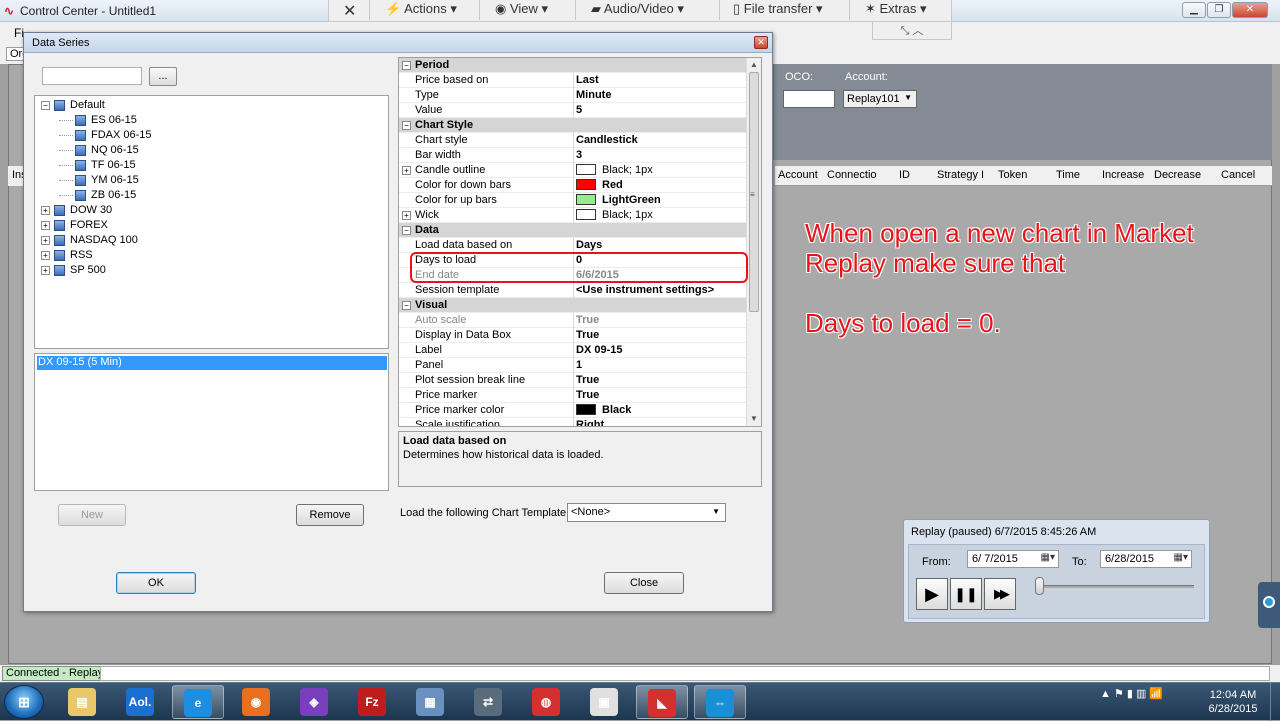 Image resolution: width=1280 pixels, height=721 pixels. I want to click on property-value: DX 09-15, so click(599, 350).